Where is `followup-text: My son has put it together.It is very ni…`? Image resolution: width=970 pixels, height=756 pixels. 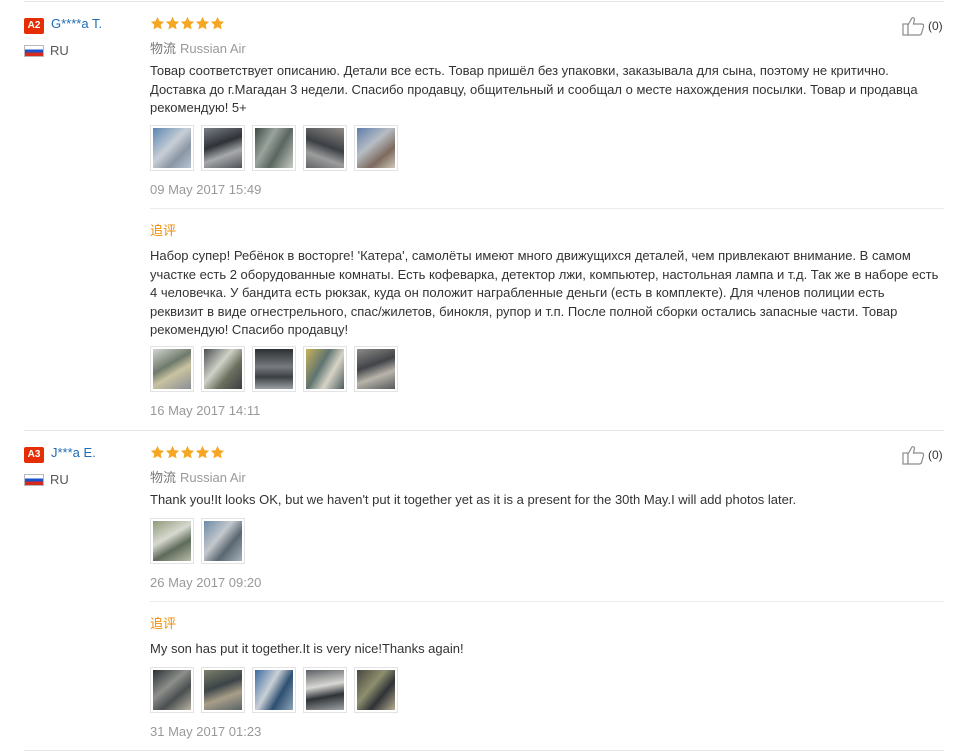 followup-text: My son has put it together.It is very ni… is located at coordinates (307, 648).